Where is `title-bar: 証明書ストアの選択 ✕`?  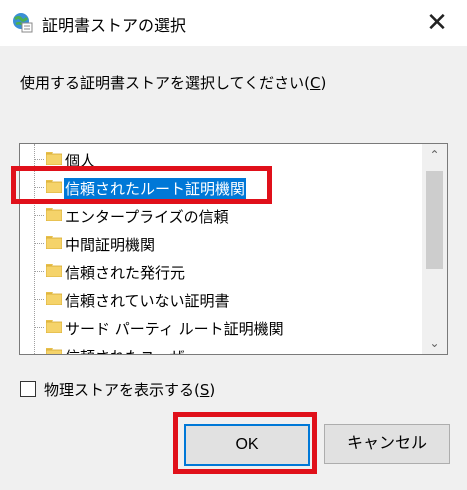
title-bar: 証明書ストアの選択 ✕ is located at coordinates (233, 23).